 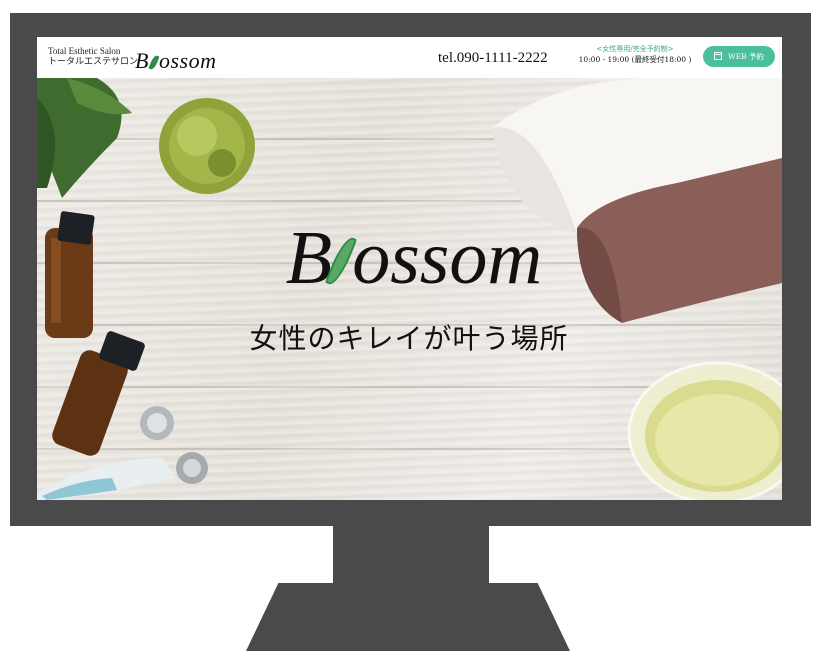 I want to click on business-hours: <女性専用/完全予約制> 10:00 - 19:00 (最終受付18:00 ), so click(x=635, y=55).